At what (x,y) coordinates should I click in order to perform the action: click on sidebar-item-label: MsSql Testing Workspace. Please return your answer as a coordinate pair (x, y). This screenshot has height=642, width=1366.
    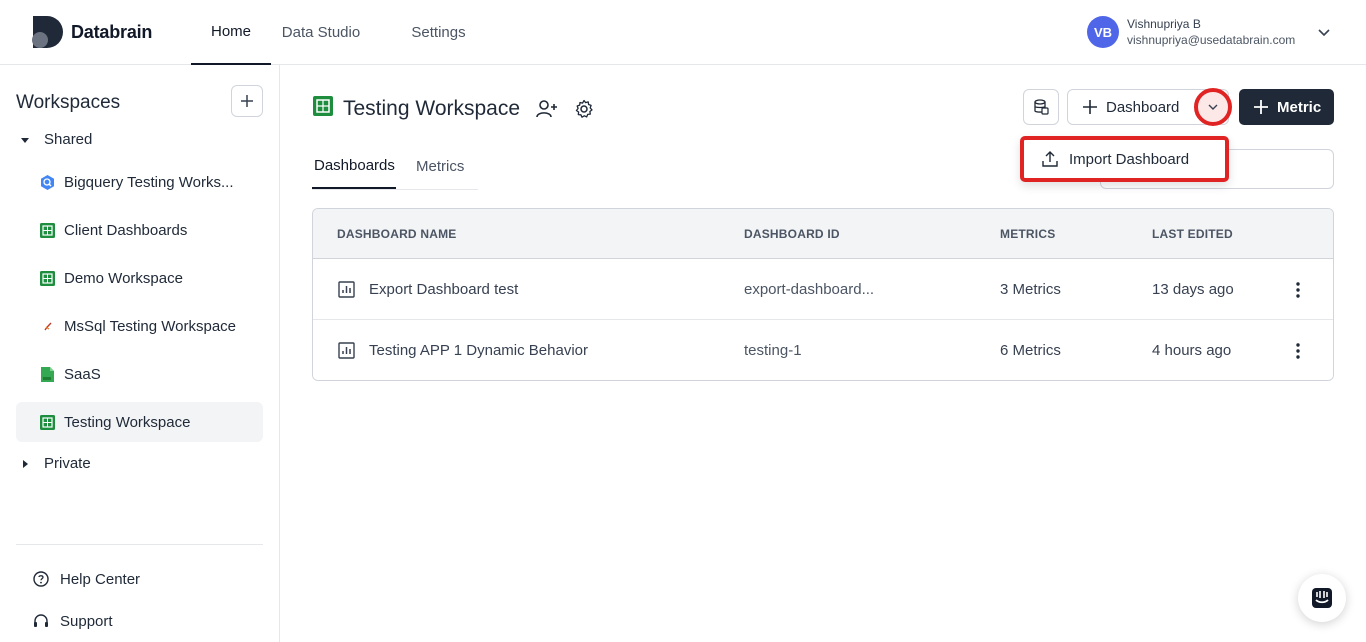
    Looking at the image, I should click on (150, 326).